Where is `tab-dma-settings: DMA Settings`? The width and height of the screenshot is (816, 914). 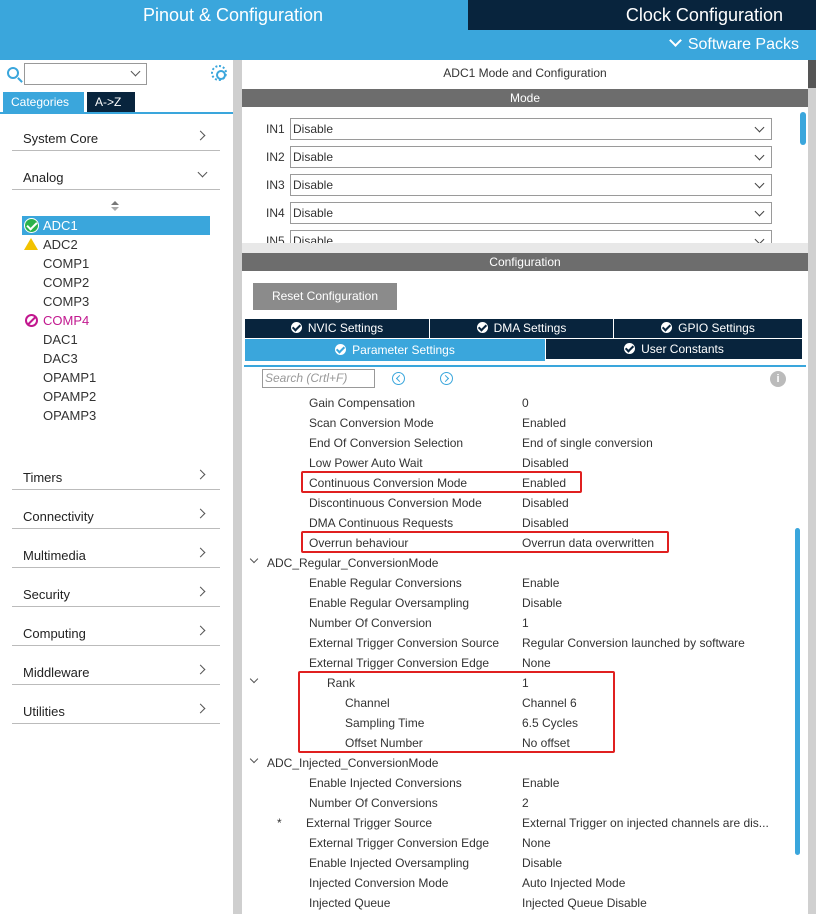 tab-dma-settings: DMA Settings is located at coordinates (521, 328).